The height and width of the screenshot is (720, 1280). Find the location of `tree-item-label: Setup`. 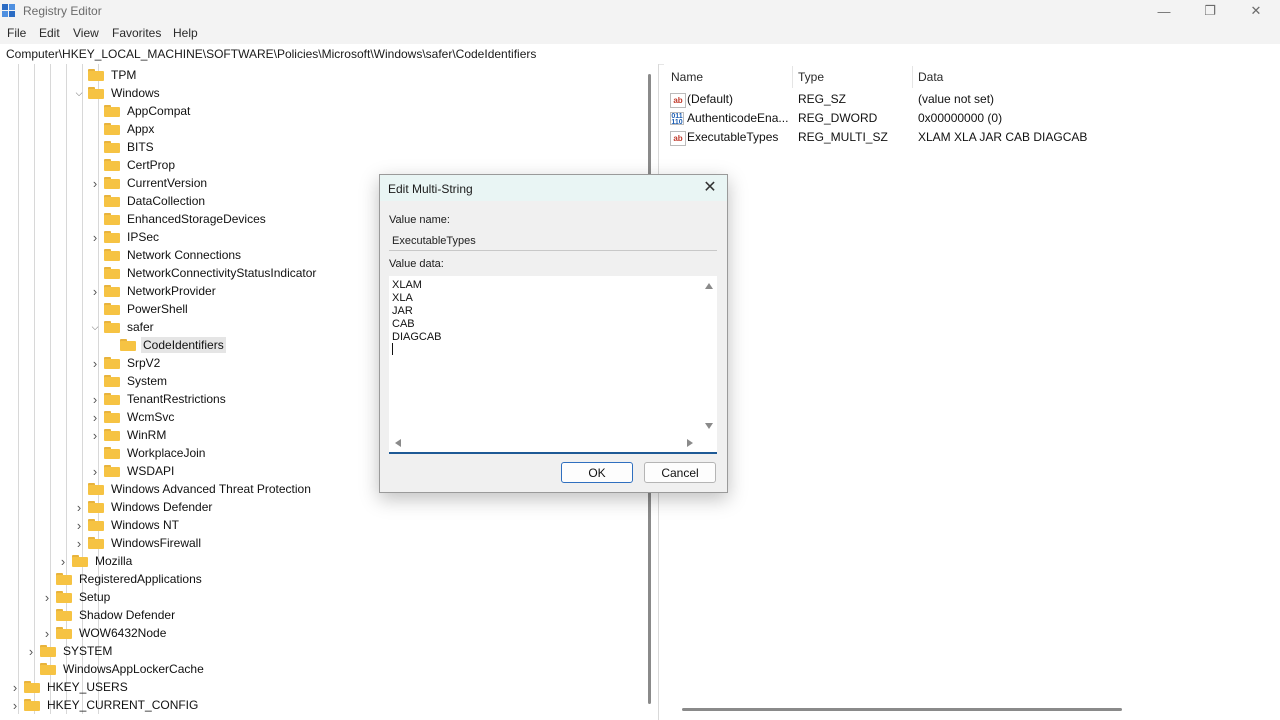

tree-item-label: Setup is located at coordinates (95, 597).